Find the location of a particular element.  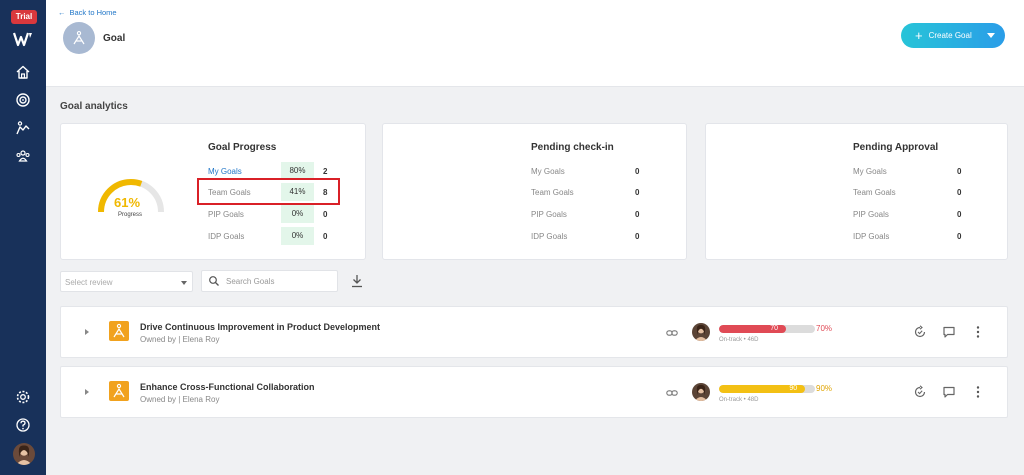

pending-checkin-title: Pending check-in is located at coordinates (572, 147).